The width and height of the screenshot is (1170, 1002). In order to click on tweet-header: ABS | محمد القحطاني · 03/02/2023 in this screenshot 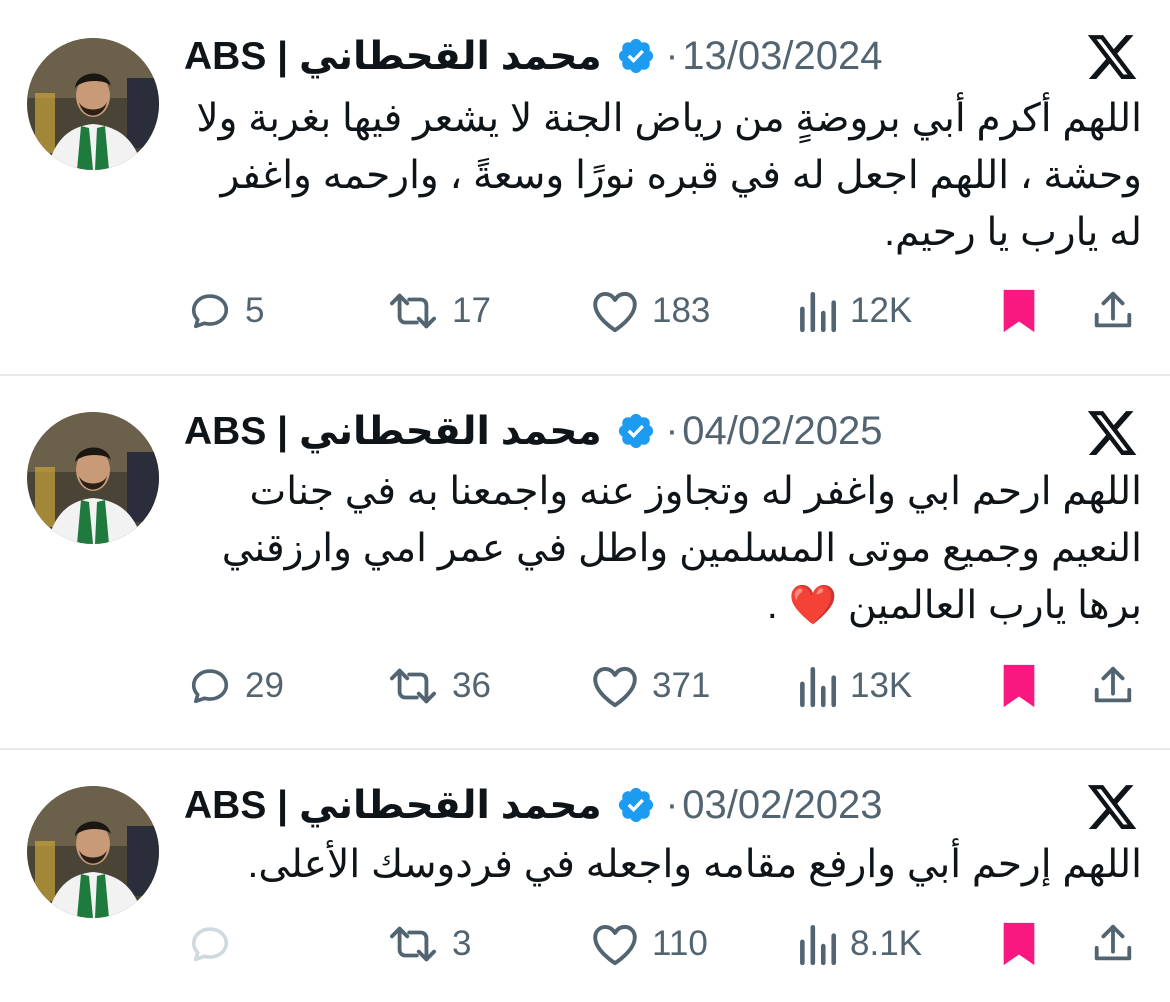, I will do `click(533, 805)`.